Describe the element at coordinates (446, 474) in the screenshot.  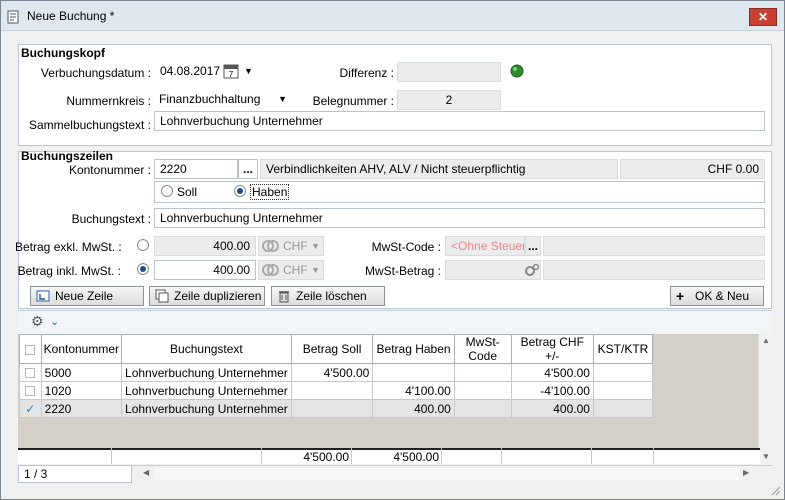
I see `horizontal-scrollbar` at that location.